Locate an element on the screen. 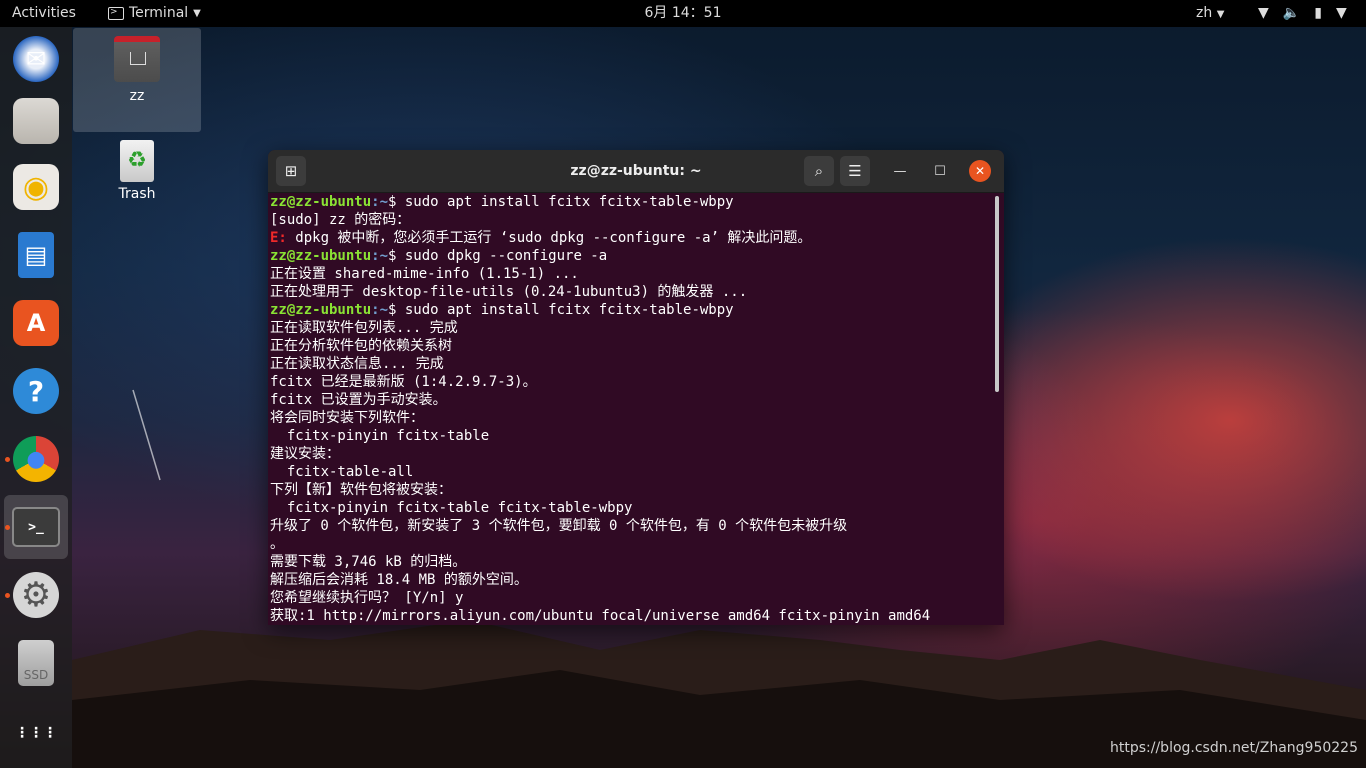  terminal-line: 正在分析软件包的依赖关系树 is located at coordinates (361, 346).